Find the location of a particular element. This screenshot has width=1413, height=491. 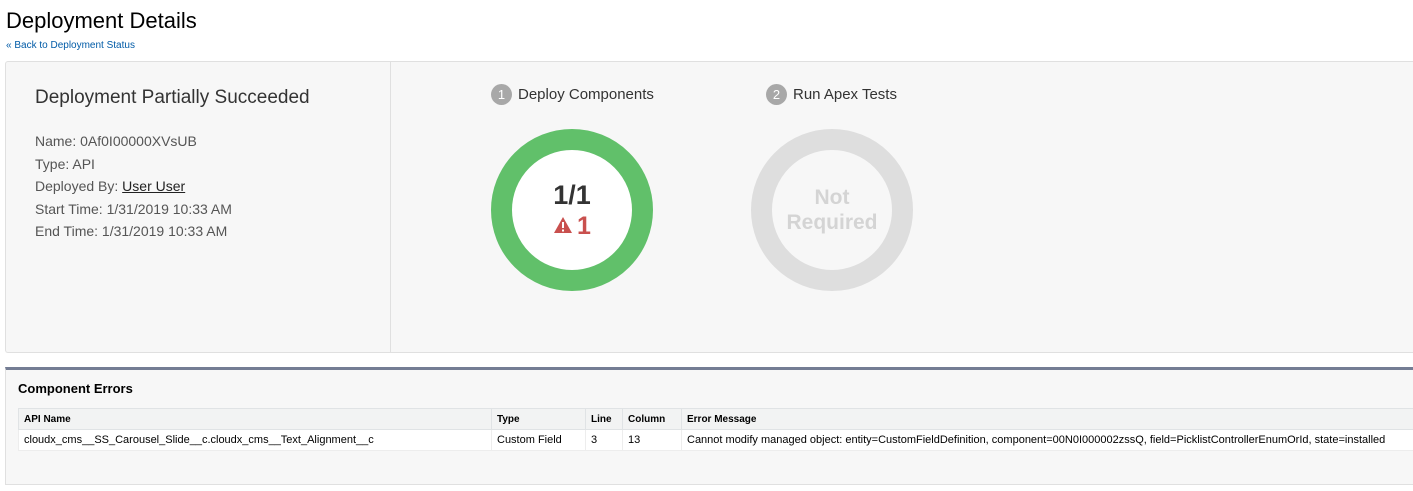

name-line: Name: 0Af0I00000XVsUB is located at coordinates (133, 141).